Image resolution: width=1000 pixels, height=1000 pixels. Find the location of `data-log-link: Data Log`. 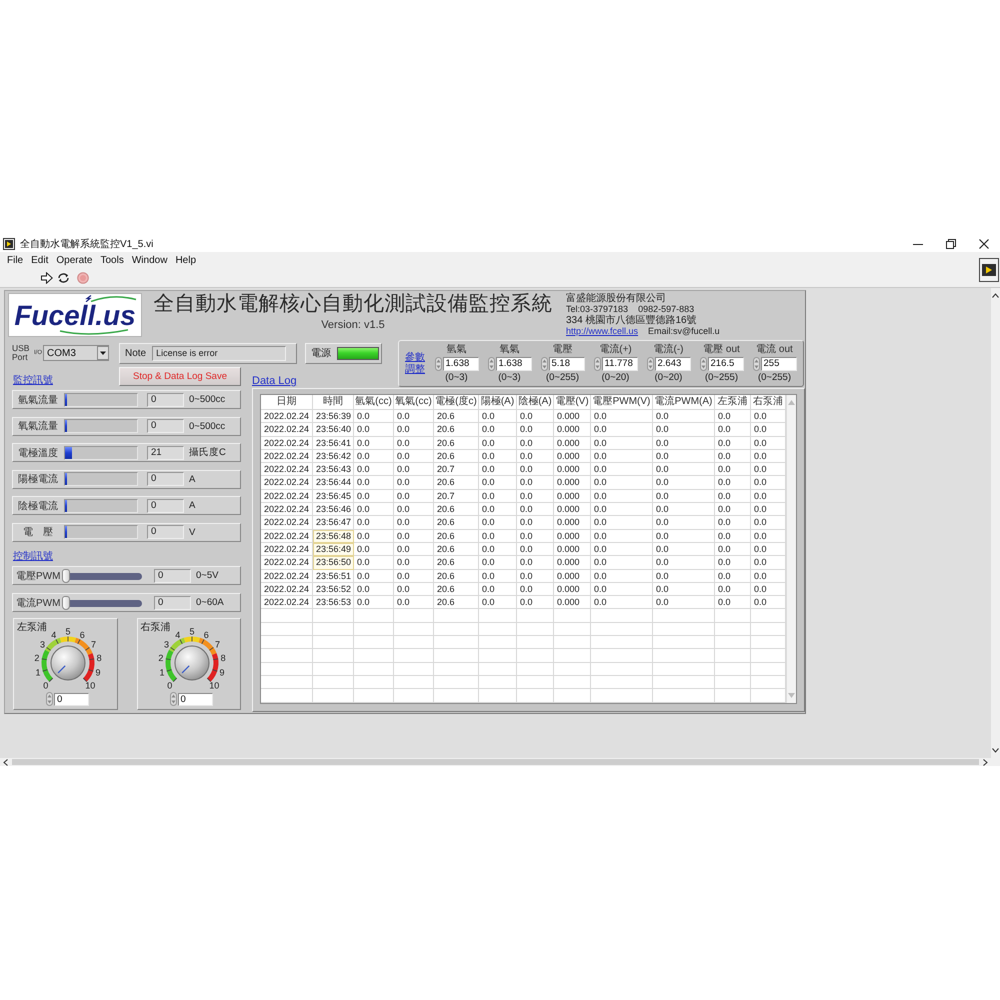

data-log-link: Data Log is located at coordinates (274, 381).